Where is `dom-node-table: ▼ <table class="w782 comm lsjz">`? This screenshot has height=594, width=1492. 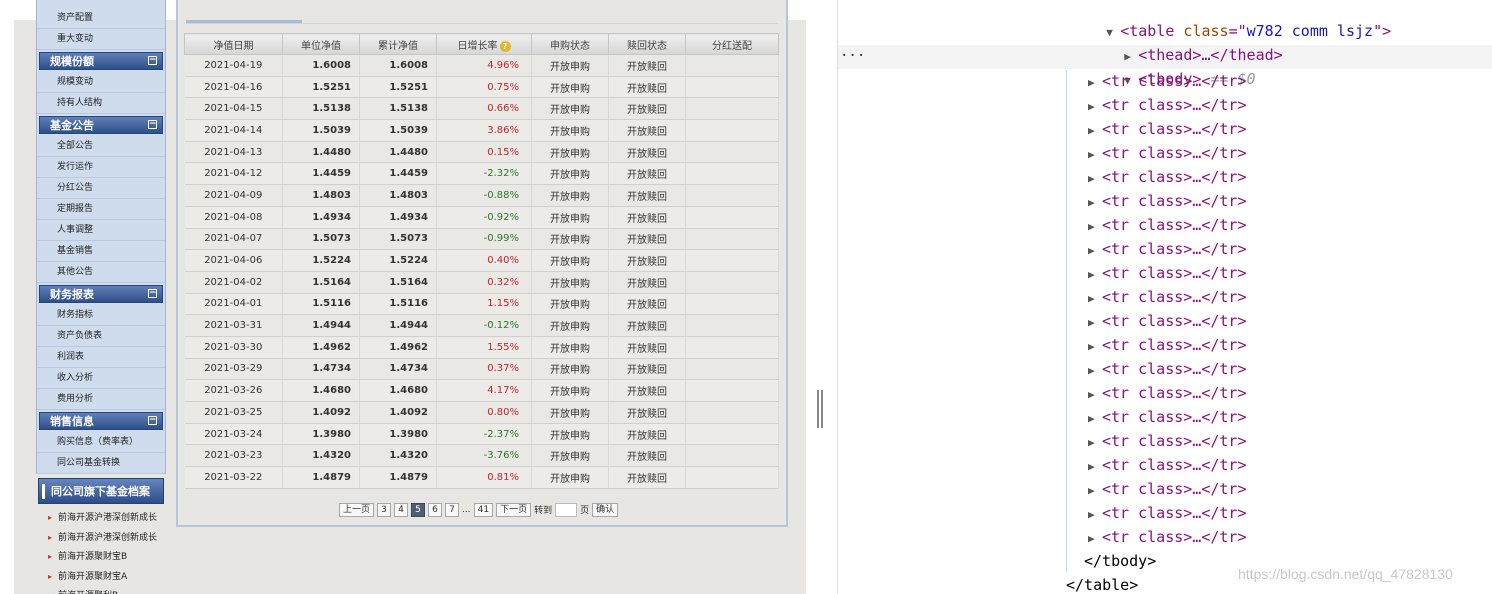
dom-node-table: ▼ <table class="w782 comm lsjz"> is located at coordinates (1221, 20).